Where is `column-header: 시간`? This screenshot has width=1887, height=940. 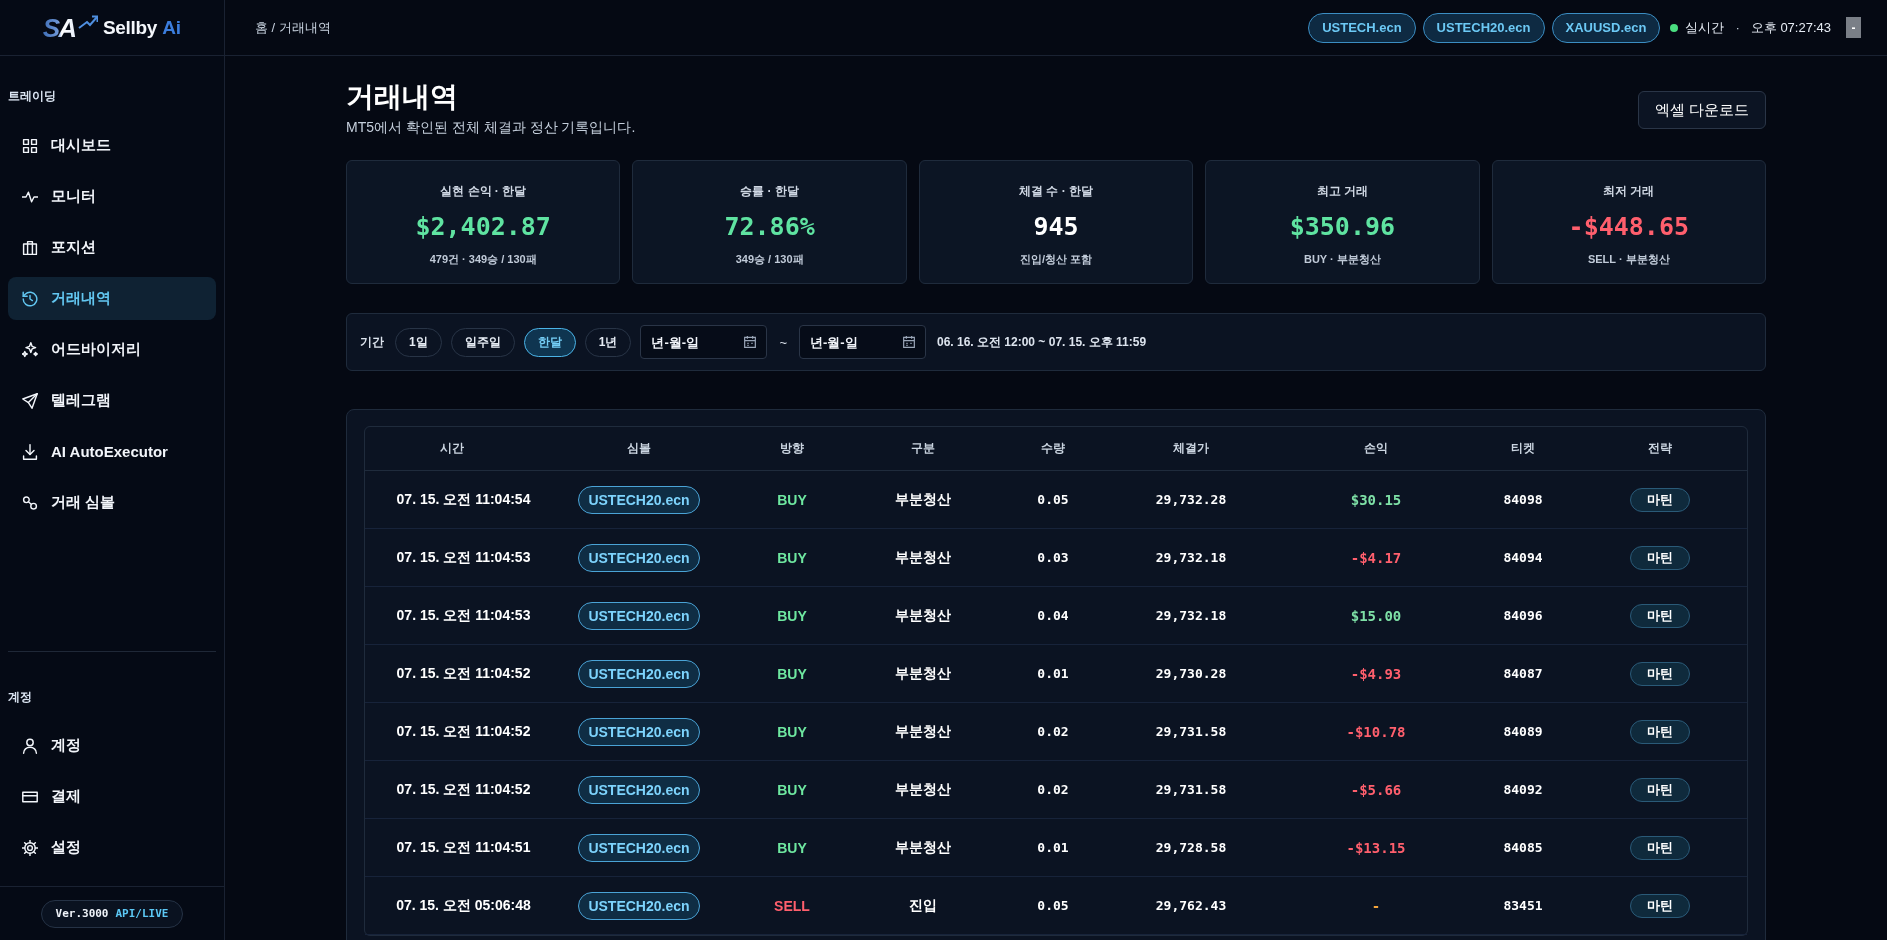 column-header: 시간 is located at coordinates (451, 448).